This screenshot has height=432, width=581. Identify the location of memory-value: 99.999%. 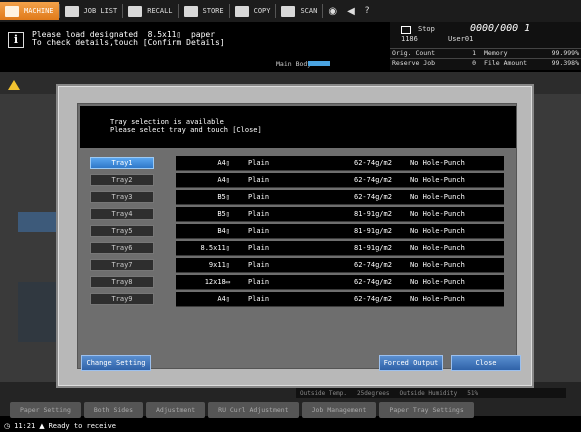
(565, 53).